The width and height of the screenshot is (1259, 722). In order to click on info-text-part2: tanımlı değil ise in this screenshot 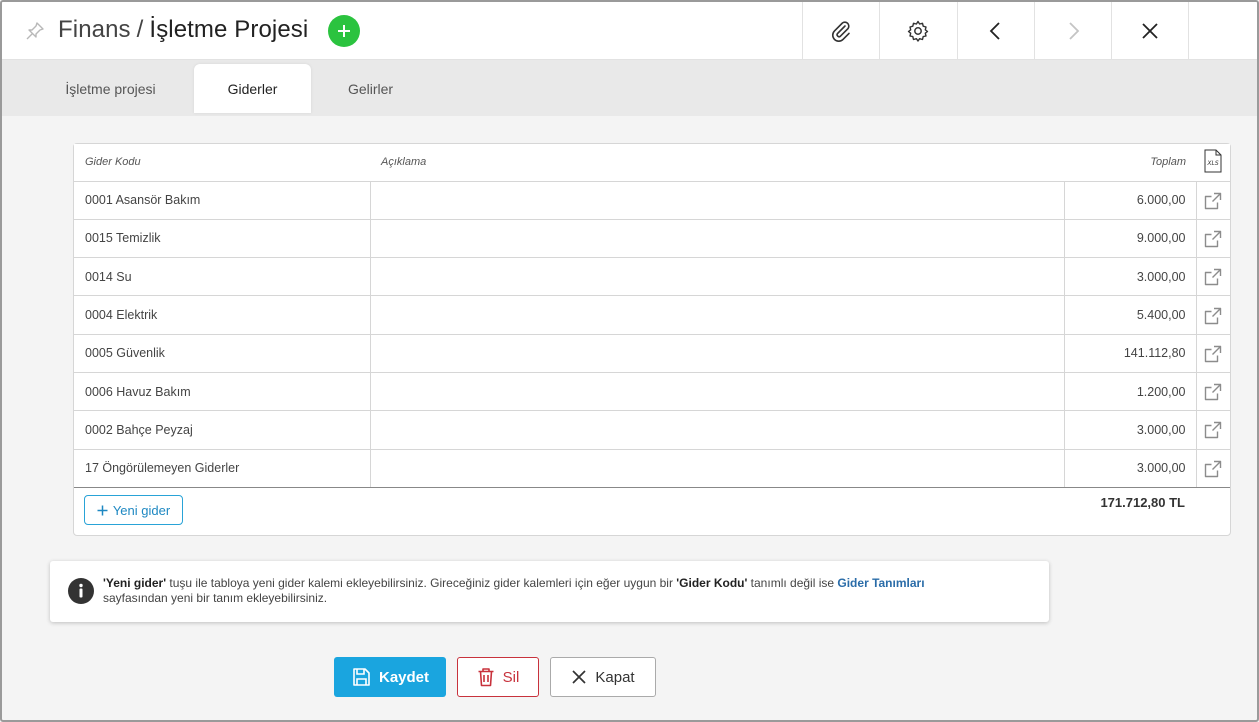, I will do `click(792, 583)`.